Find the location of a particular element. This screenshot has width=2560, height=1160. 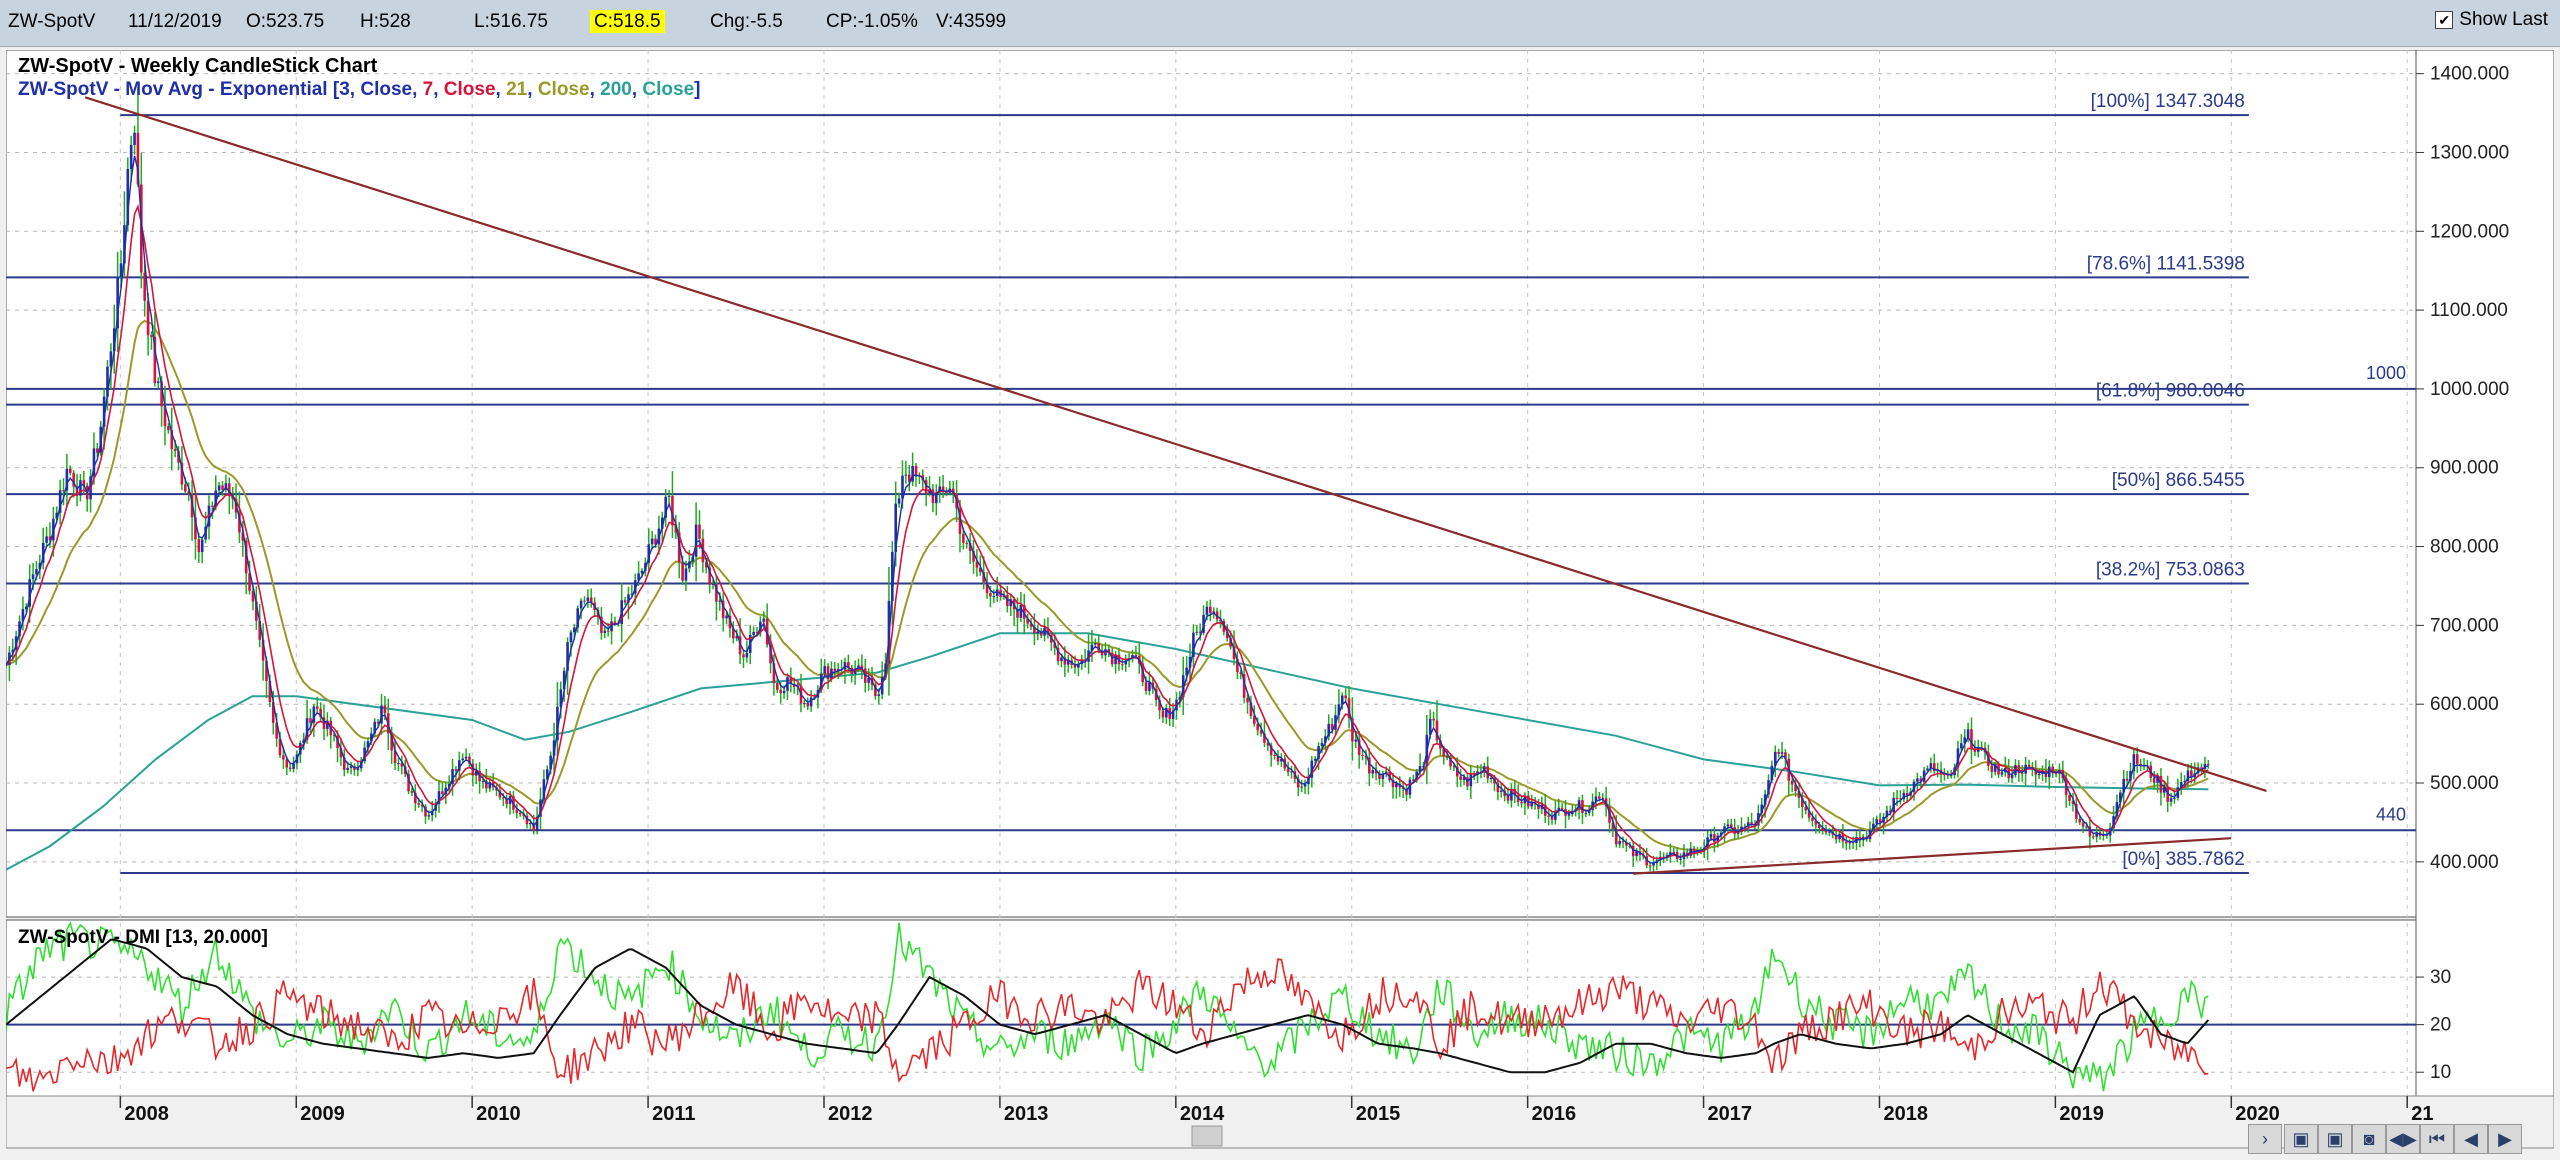

change-pct-label: CP:-1.05% is located at coordinates (872, 21).